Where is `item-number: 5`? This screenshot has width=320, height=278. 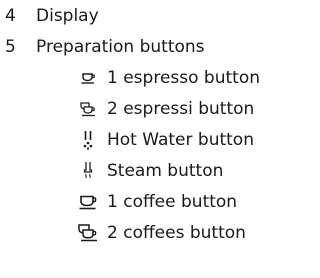 item-number: 5 is located at coordinates (10, 47).